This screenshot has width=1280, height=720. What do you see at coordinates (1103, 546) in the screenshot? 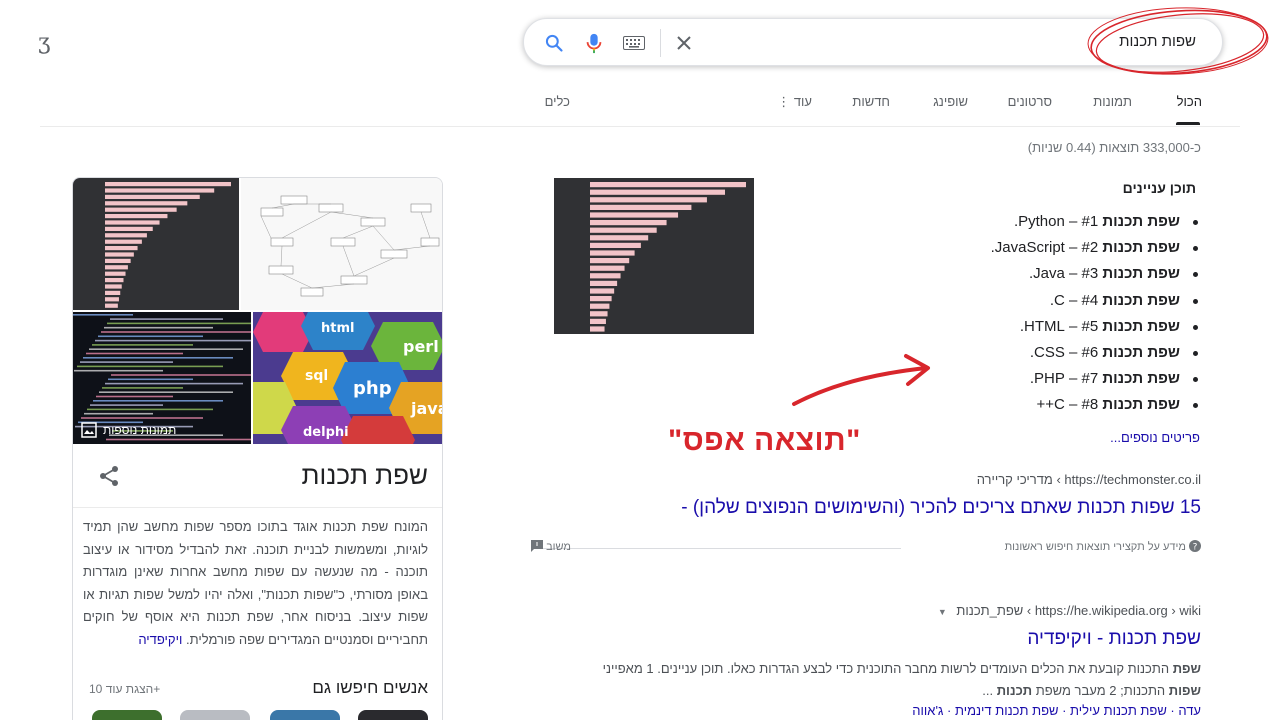
I see `about-snippets-link: ? מידע על תקצירי תוצאות חיפוש ראשונות` at bounding box center [1103, 546].